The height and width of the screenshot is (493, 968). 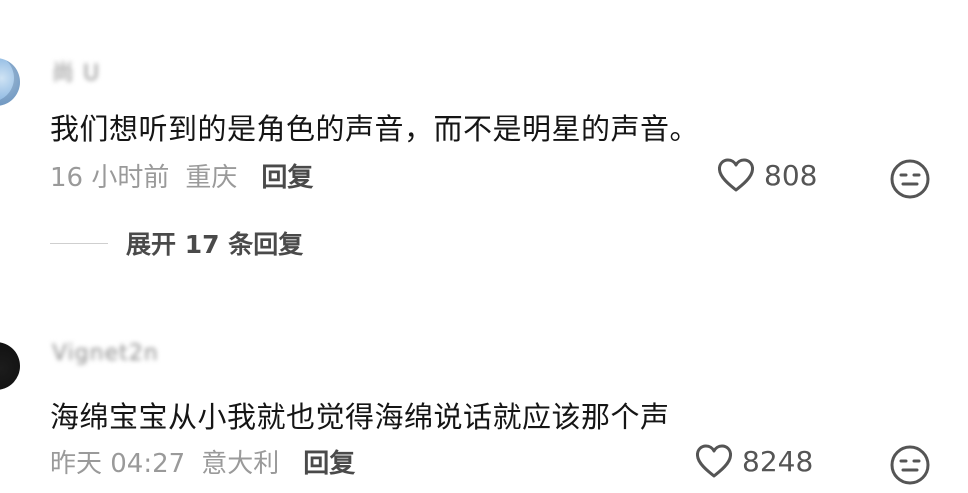 I want to click on comment-location: 意大利, so click(x=240, y=464).